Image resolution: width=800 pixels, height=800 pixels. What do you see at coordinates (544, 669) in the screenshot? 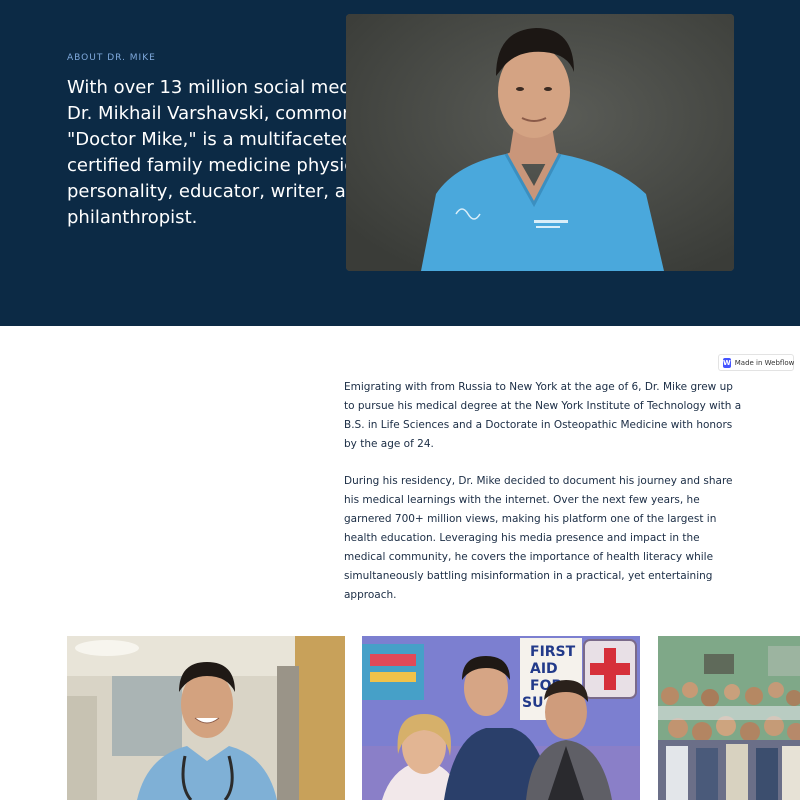
I see `tv-sign-line-2: AID` at bounding box center [544, 669].